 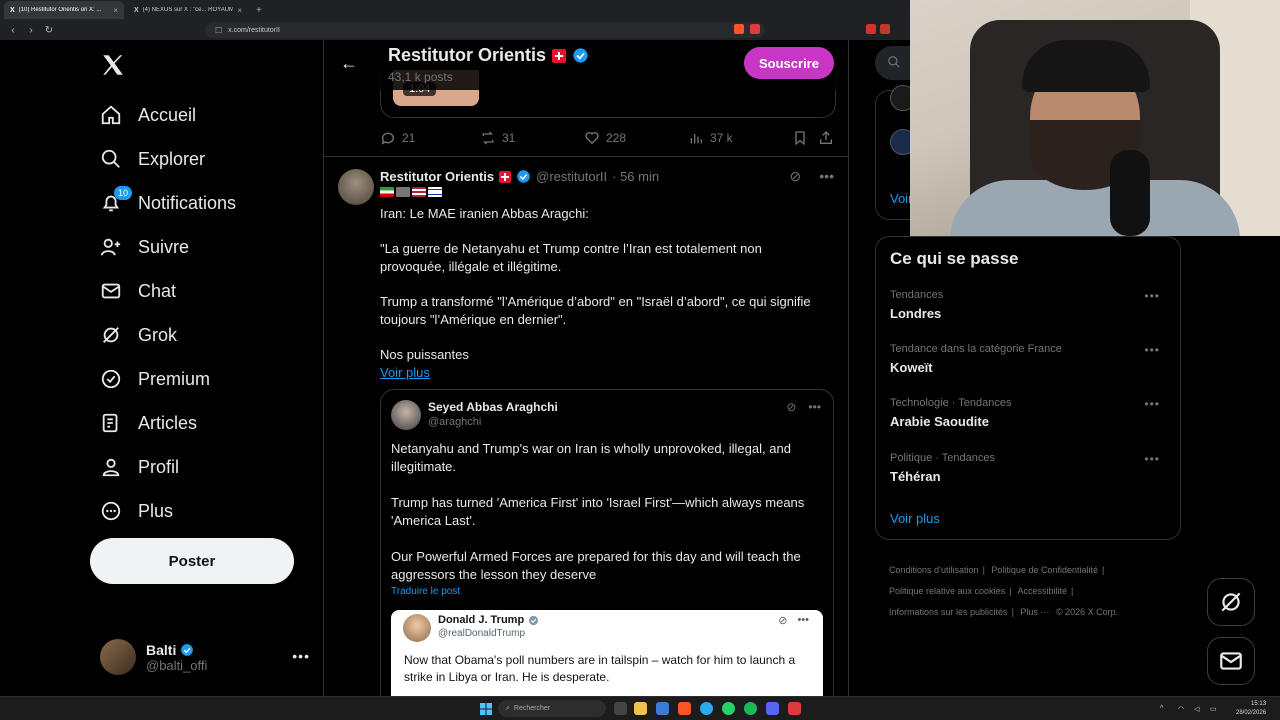 I want to click on bell-icon: 10, so click(x=116, y=200).